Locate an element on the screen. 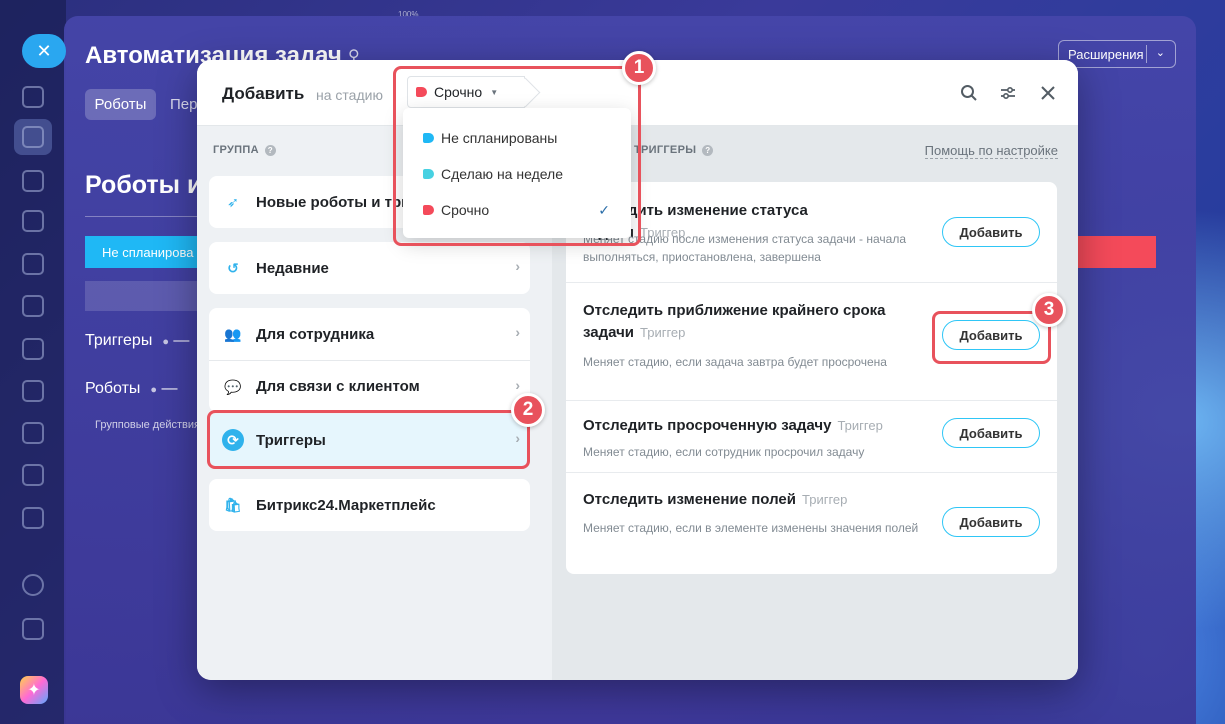 This screenshot has height=724, width=1225. rail-sites-icon is located at coordinates (33, 518).